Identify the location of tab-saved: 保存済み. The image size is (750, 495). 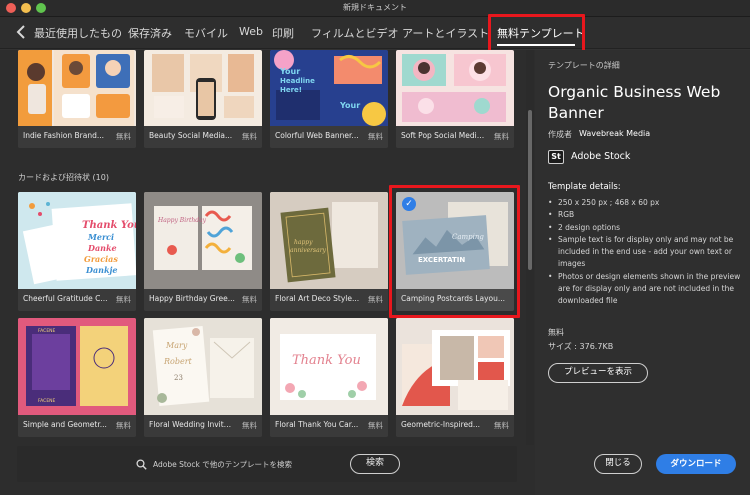
(150, 33).